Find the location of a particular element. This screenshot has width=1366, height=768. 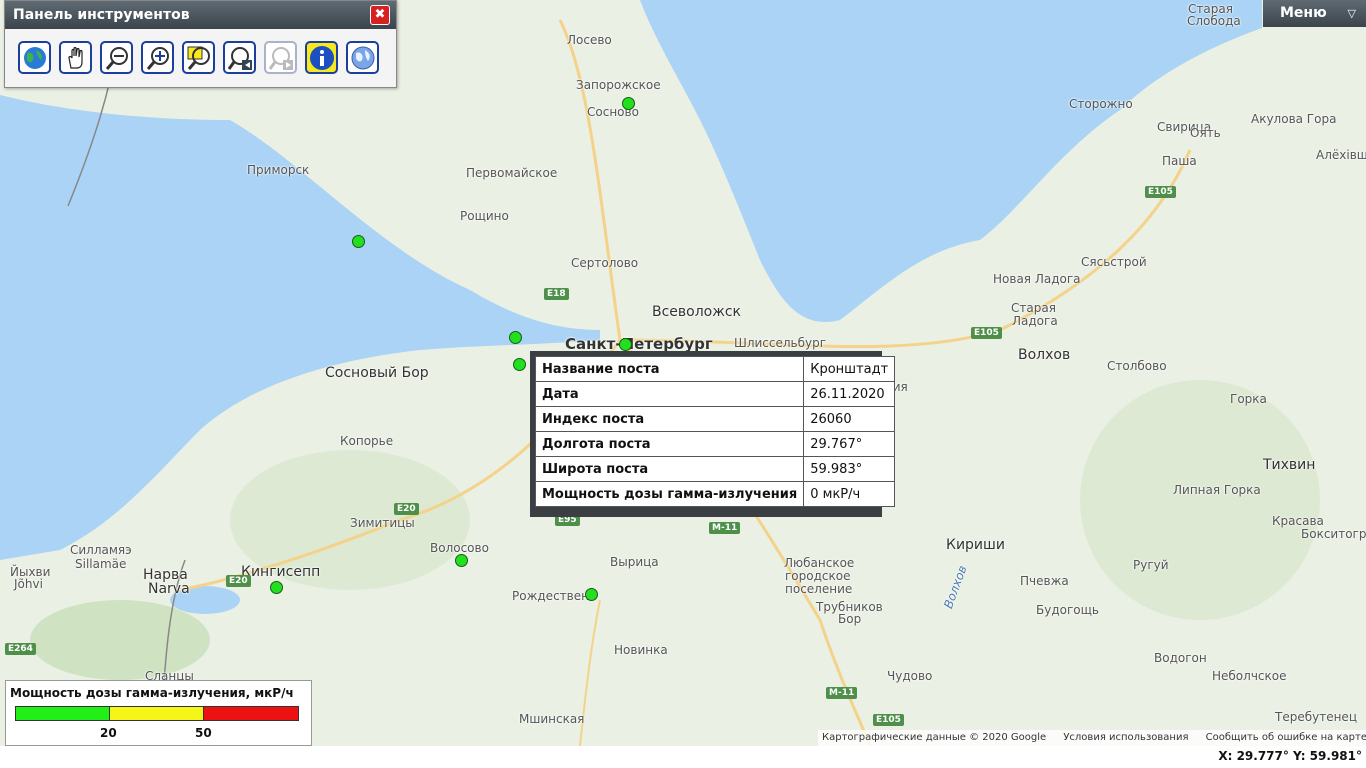

menu-button: Меню ▽ is located at coordinates (1314, 13).